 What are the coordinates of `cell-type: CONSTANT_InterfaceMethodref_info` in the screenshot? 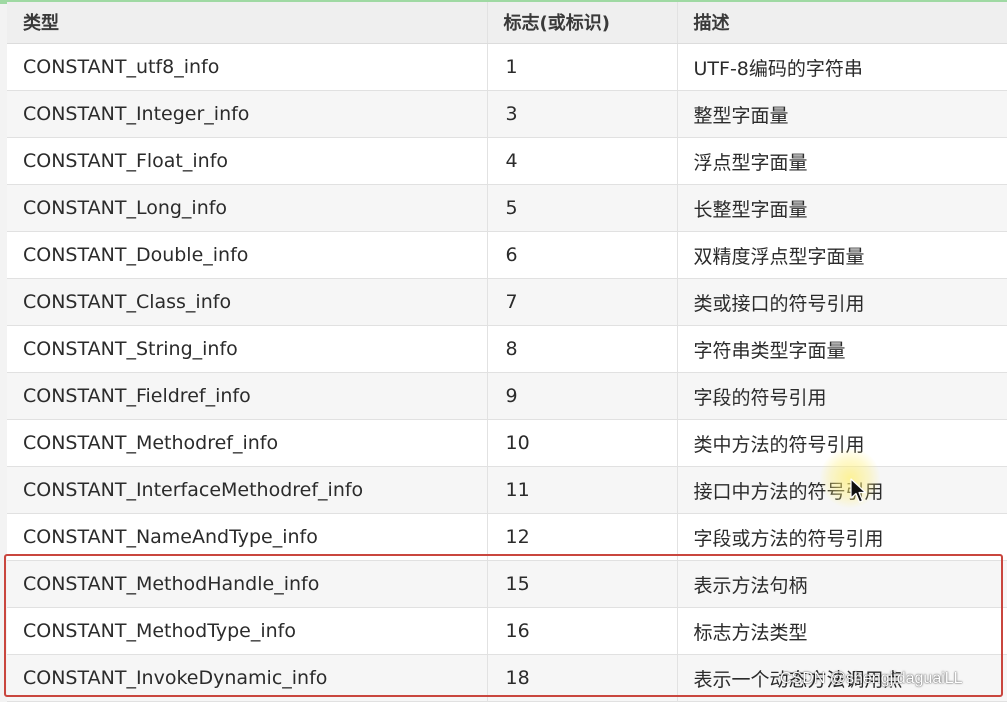 It's located at (247, 490).